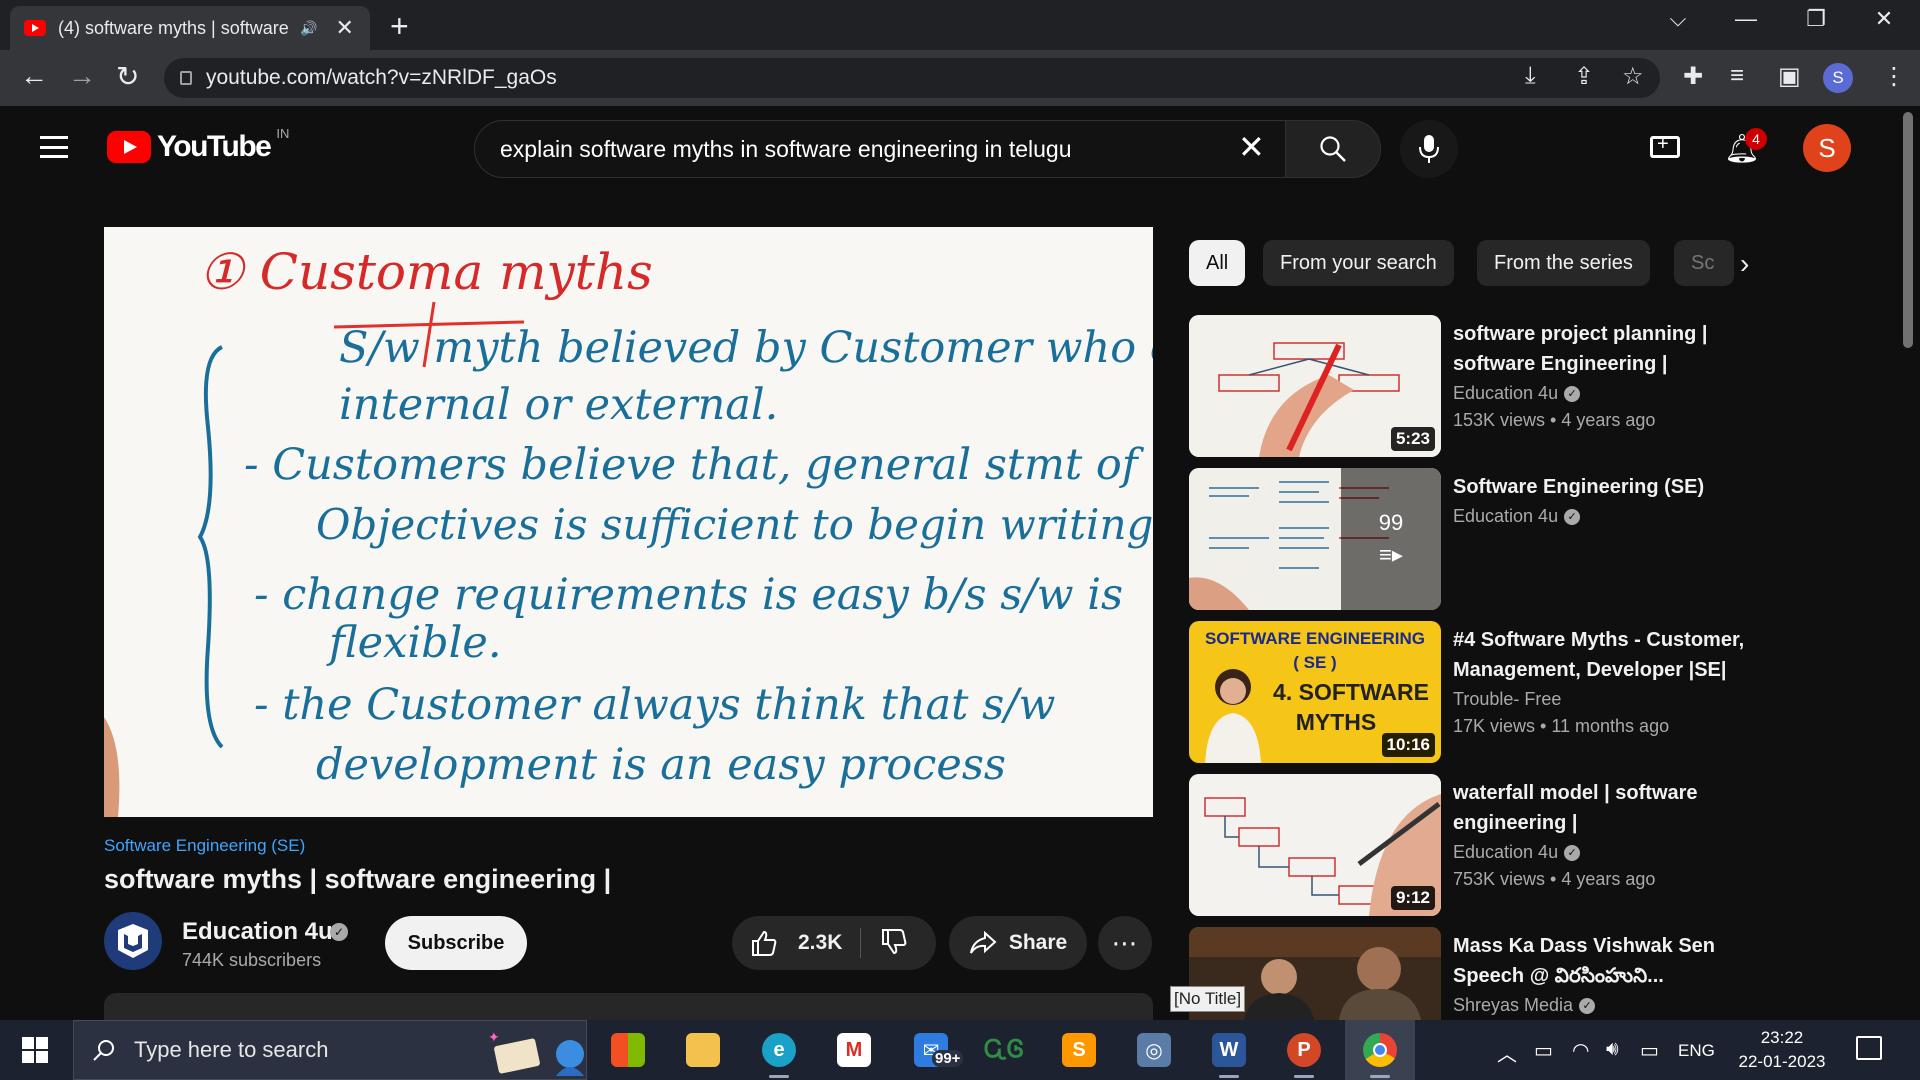 Image resolution: width=1920 pixels, height=1080 pixels. Describe the element at coordinates (912, 78) in the screenshot. I see `address-bar: youtube.com/watch?v=zNRlDF_gaOs` at that location.